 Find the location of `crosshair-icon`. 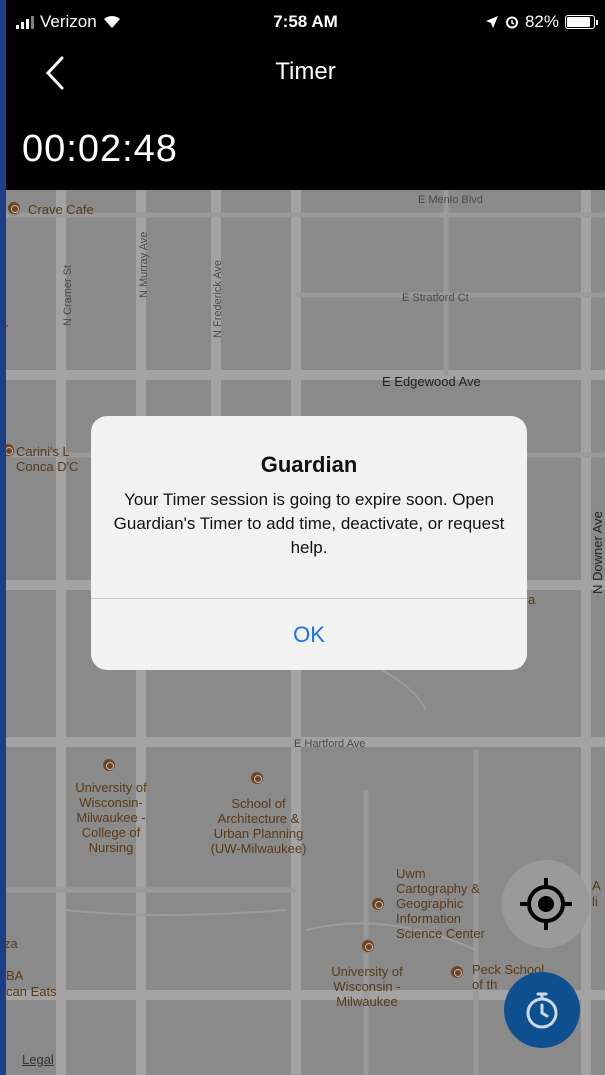

crosshair-icon is located at coordinates (546, 904).